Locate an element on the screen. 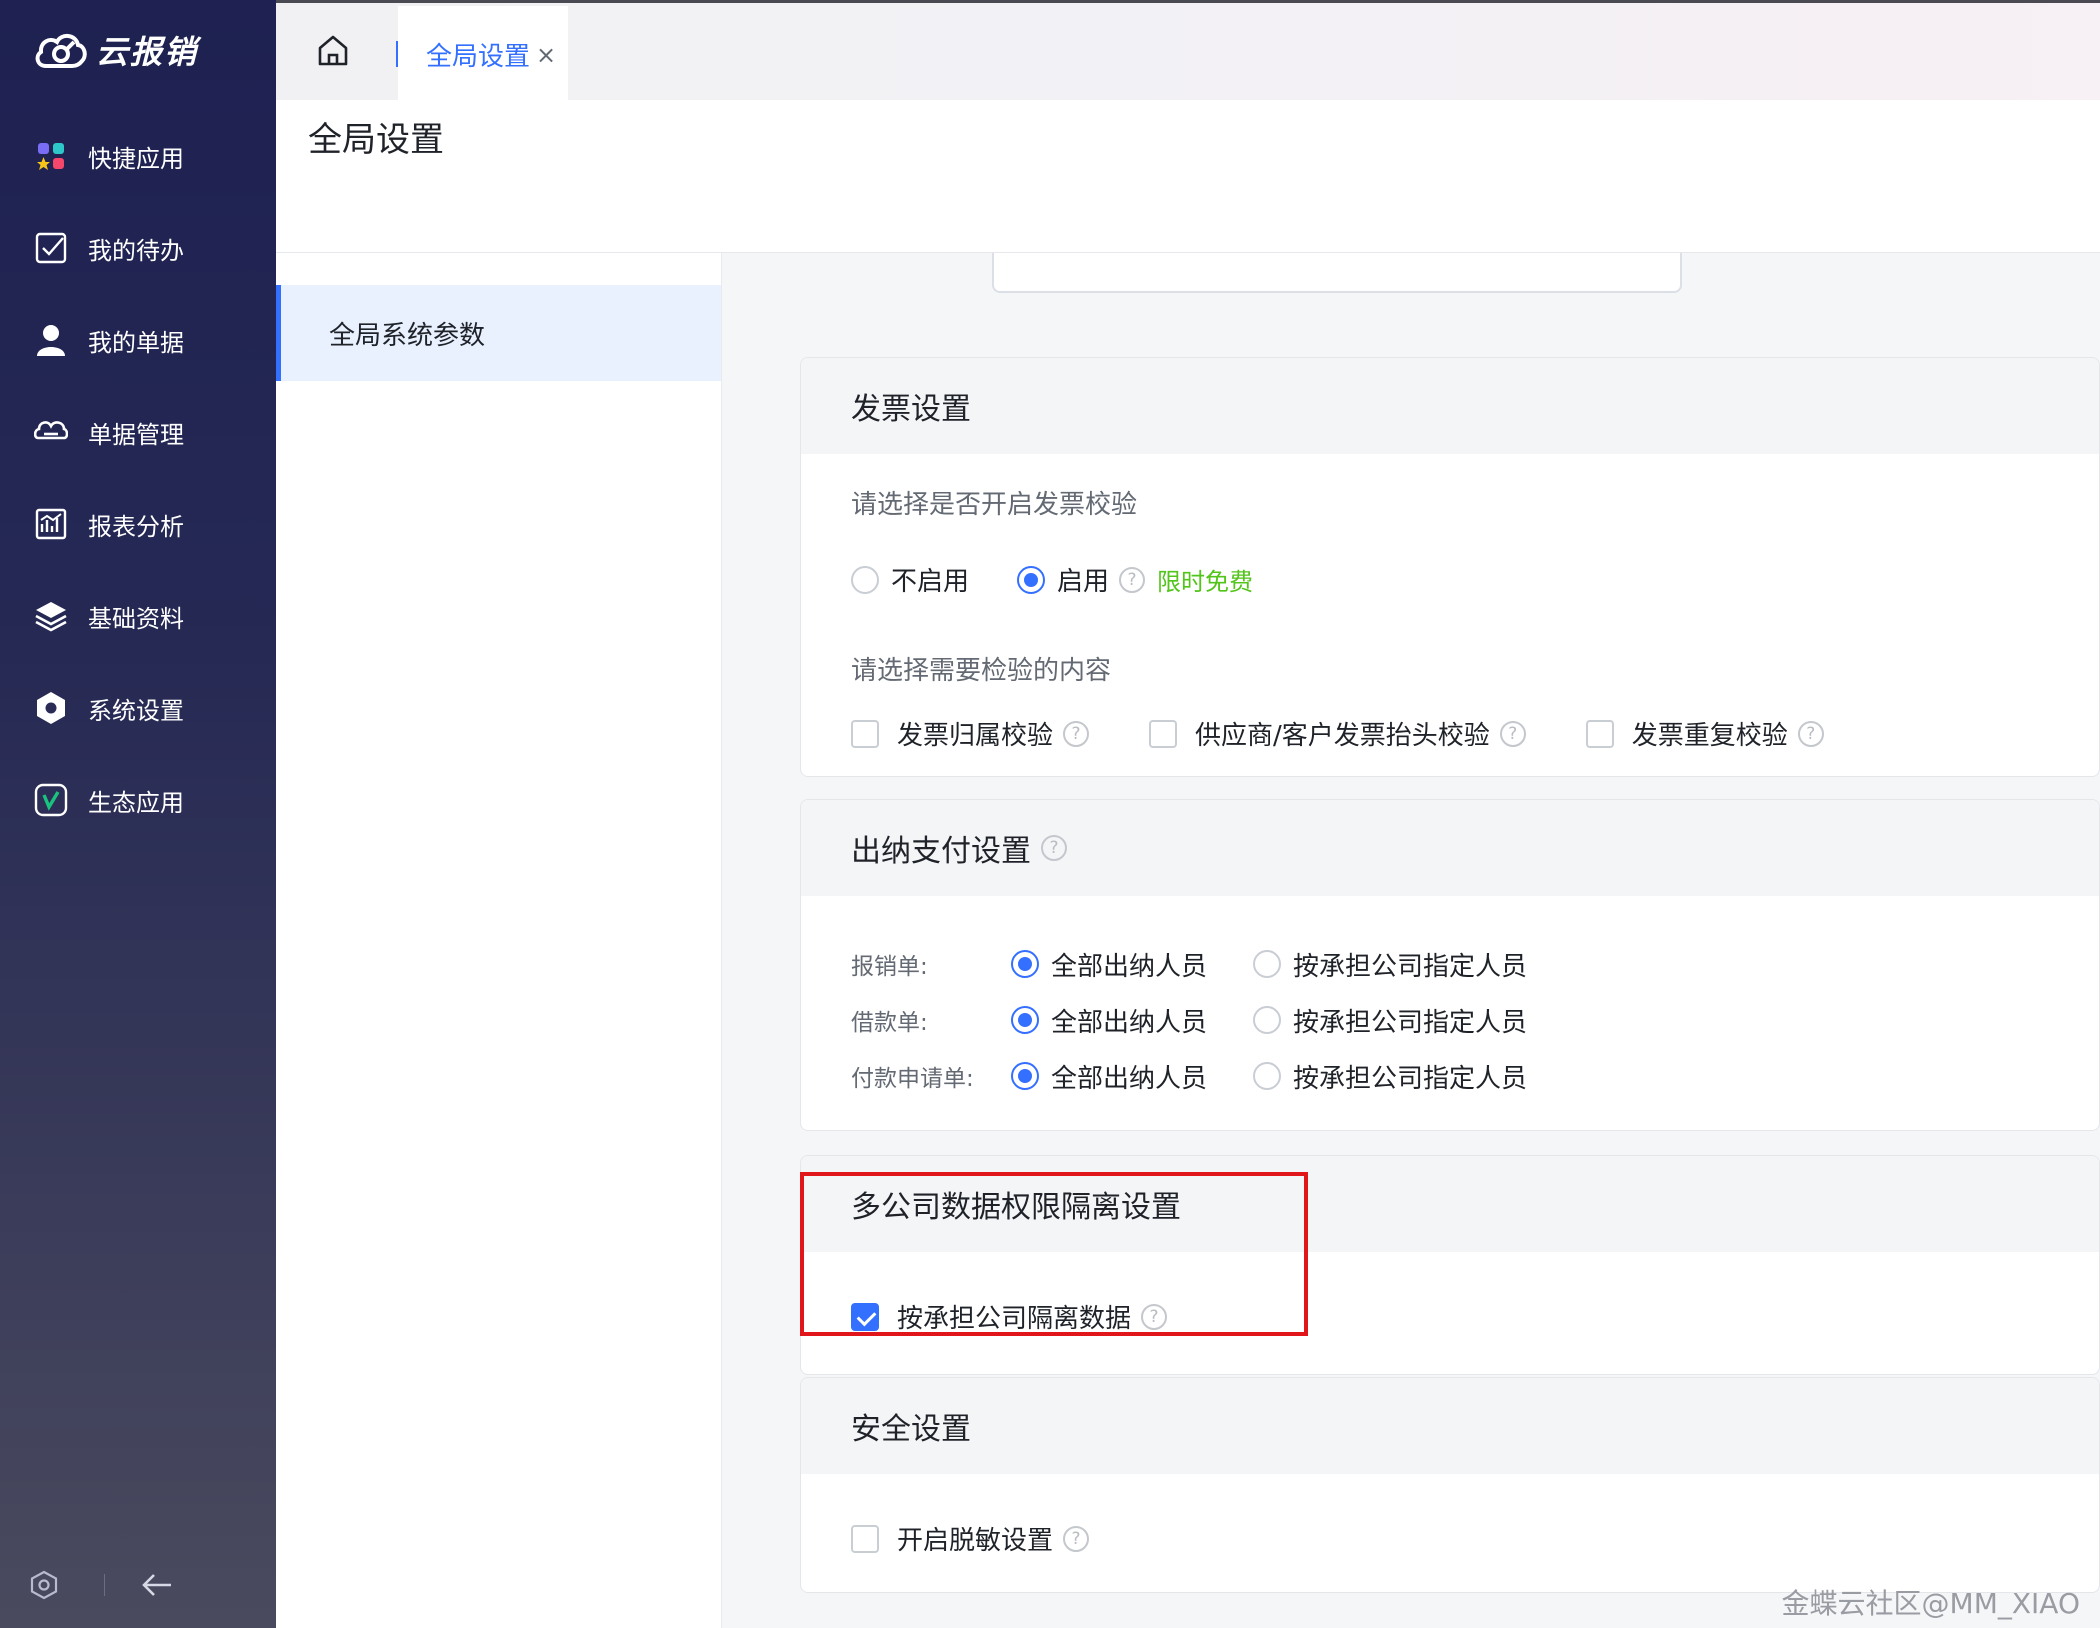 The width and height of the screenshot is (2100, 1628). cashier-row-label: 付款申请单: is located at coordinates (912, 1079).